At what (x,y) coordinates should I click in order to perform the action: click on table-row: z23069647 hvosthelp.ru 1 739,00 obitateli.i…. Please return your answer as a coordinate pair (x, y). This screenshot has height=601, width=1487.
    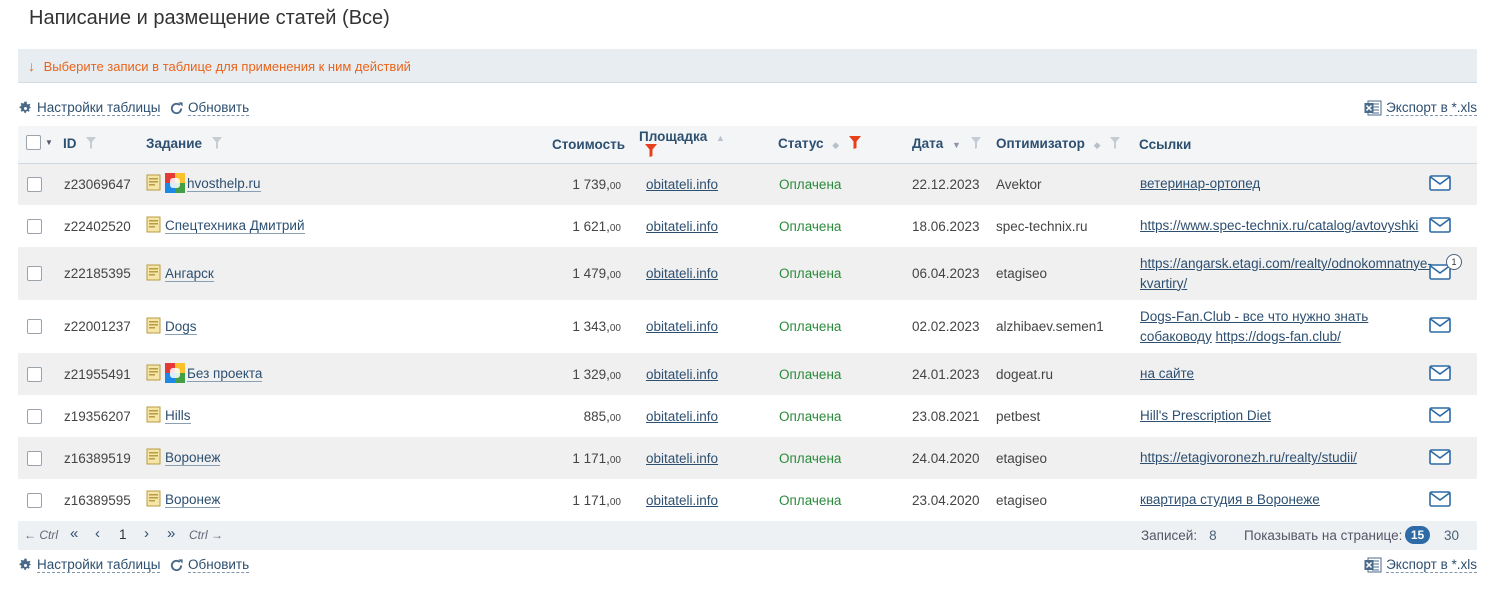
    Looking at the image, I should click on (747, 184).